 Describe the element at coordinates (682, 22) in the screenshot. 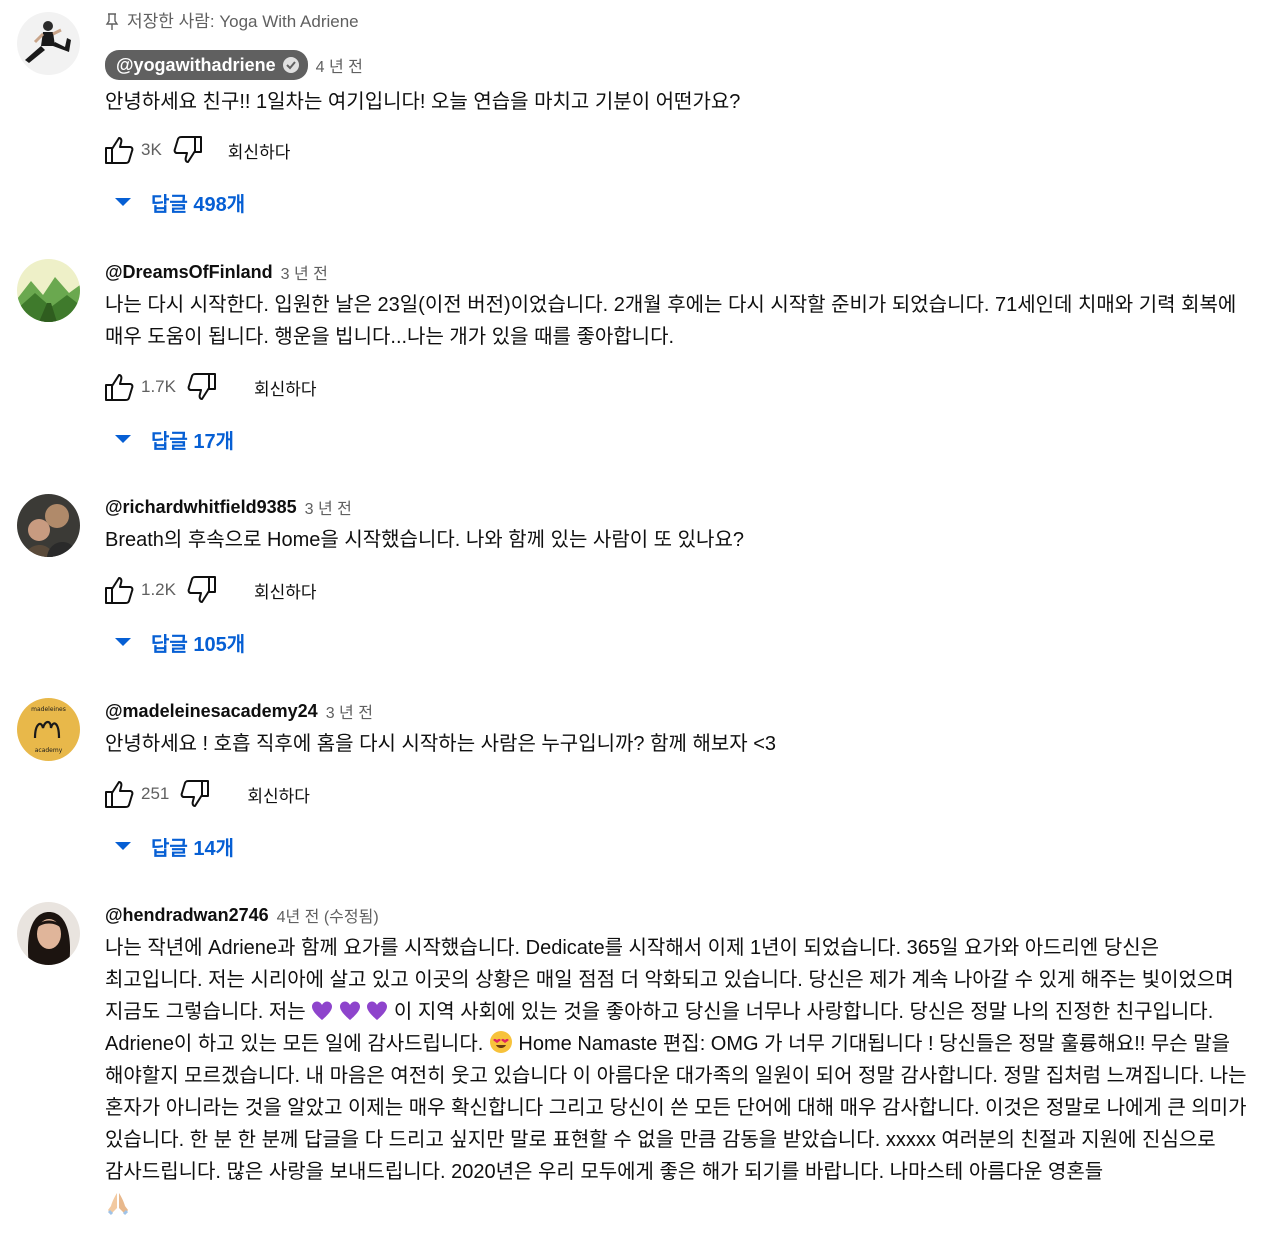

I see `pinned-label: 저장한 사람: Yoga With Adriene` at that location.